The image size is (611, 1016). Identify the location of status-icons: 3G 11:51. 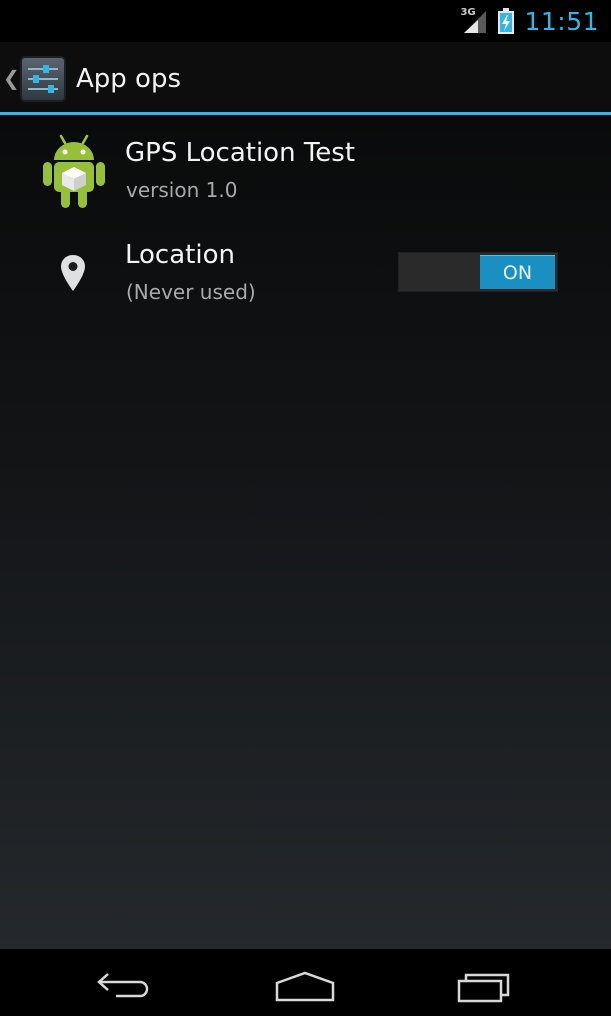
(529, 21).